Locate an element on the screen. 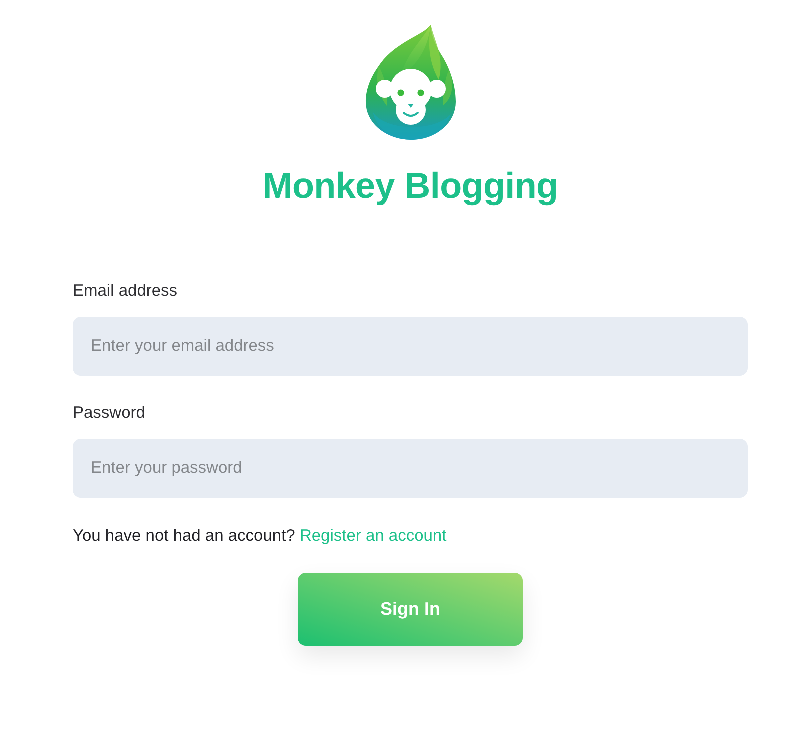 The height and width of the screenshot is (748, 811). field-label: Password is located at coordinates (109, 413).